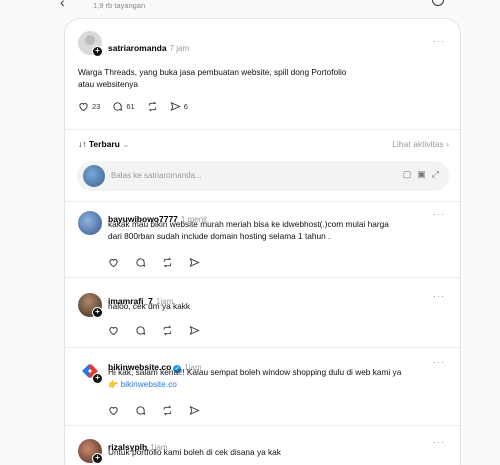 The width and height of the screenshot is (500, 465). I want to click on view-activity-link: Lihat aktivitas ›, so click(420, 144).